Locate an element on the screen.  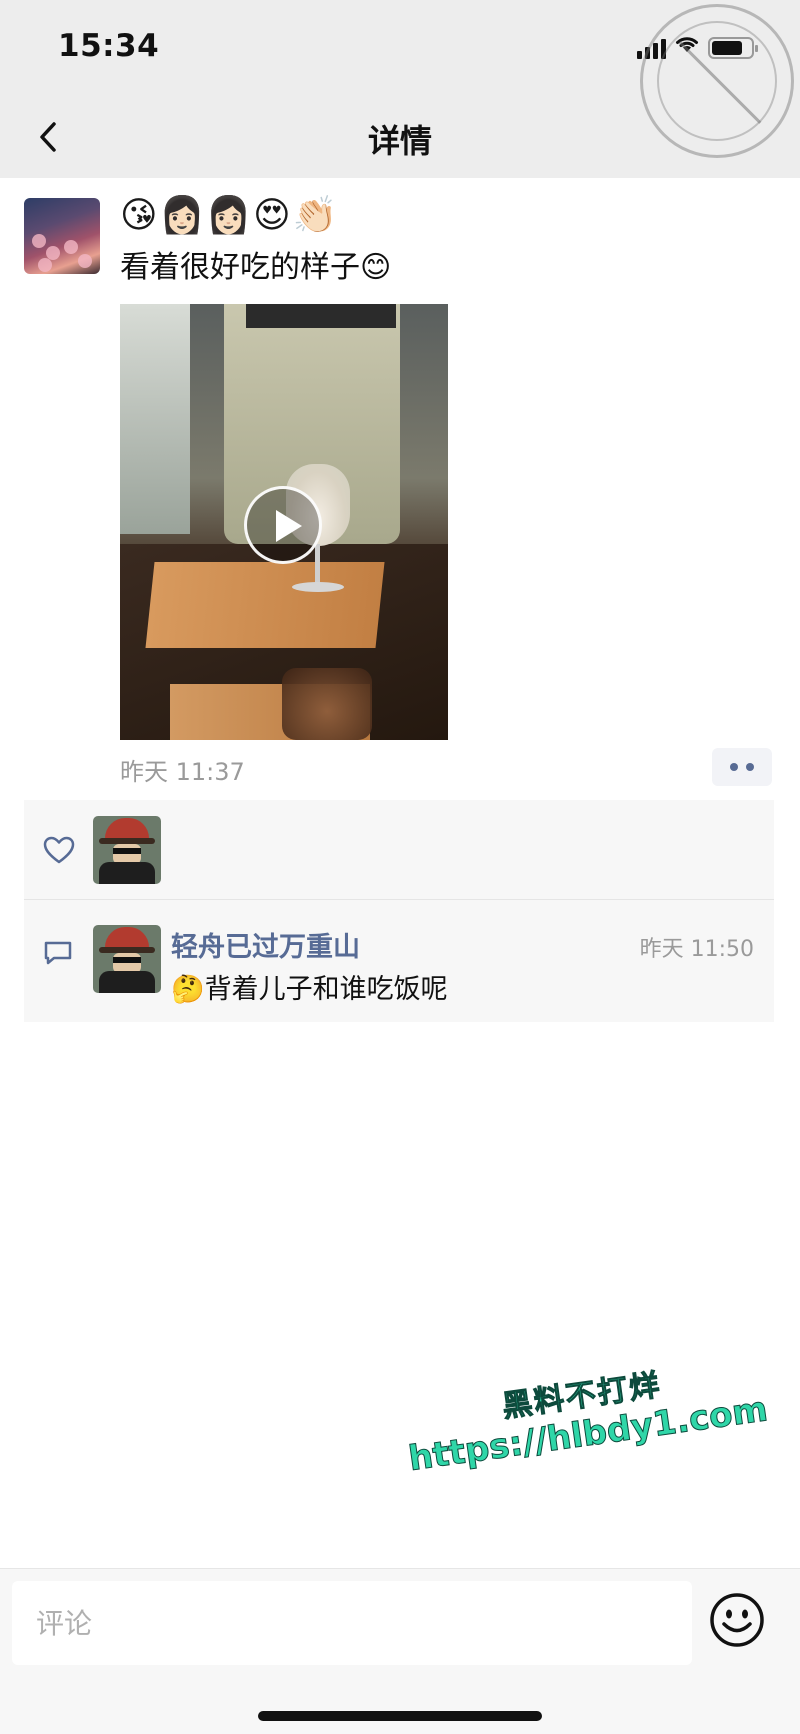
likes-row is located at coordinates (399, 850).